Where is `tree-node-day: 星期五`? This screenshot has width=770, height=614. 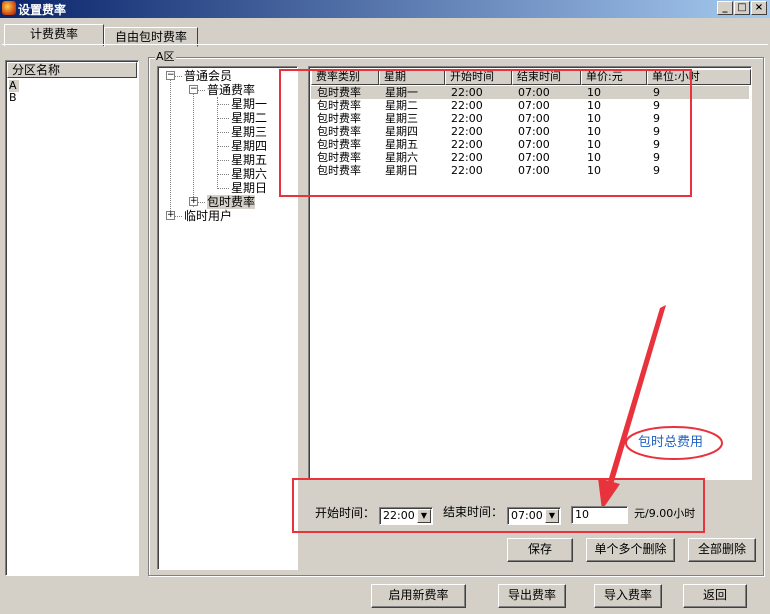
tree-node-day: 星期五 is located at coordinates (249, 160).